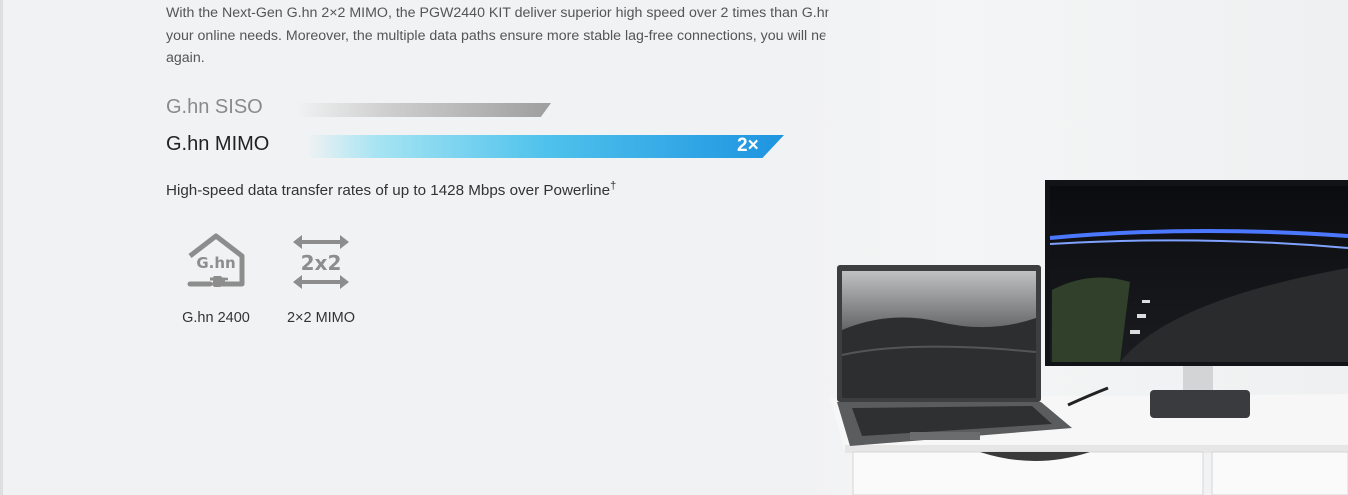 The image size is (1348, 495). What do you see at coordinates (218, 144) in the screenshot?
I see `mimo-label: G.hn MIMO` at bounding box center [218, 144].